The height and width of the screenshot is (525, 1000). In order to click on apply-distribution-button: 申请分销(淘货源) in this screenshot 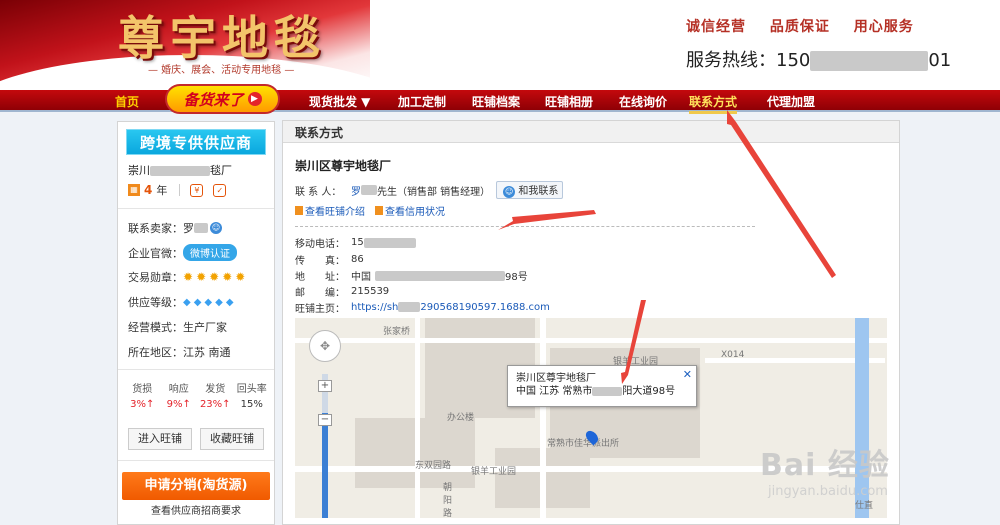, I will do `click(196, 486)`.